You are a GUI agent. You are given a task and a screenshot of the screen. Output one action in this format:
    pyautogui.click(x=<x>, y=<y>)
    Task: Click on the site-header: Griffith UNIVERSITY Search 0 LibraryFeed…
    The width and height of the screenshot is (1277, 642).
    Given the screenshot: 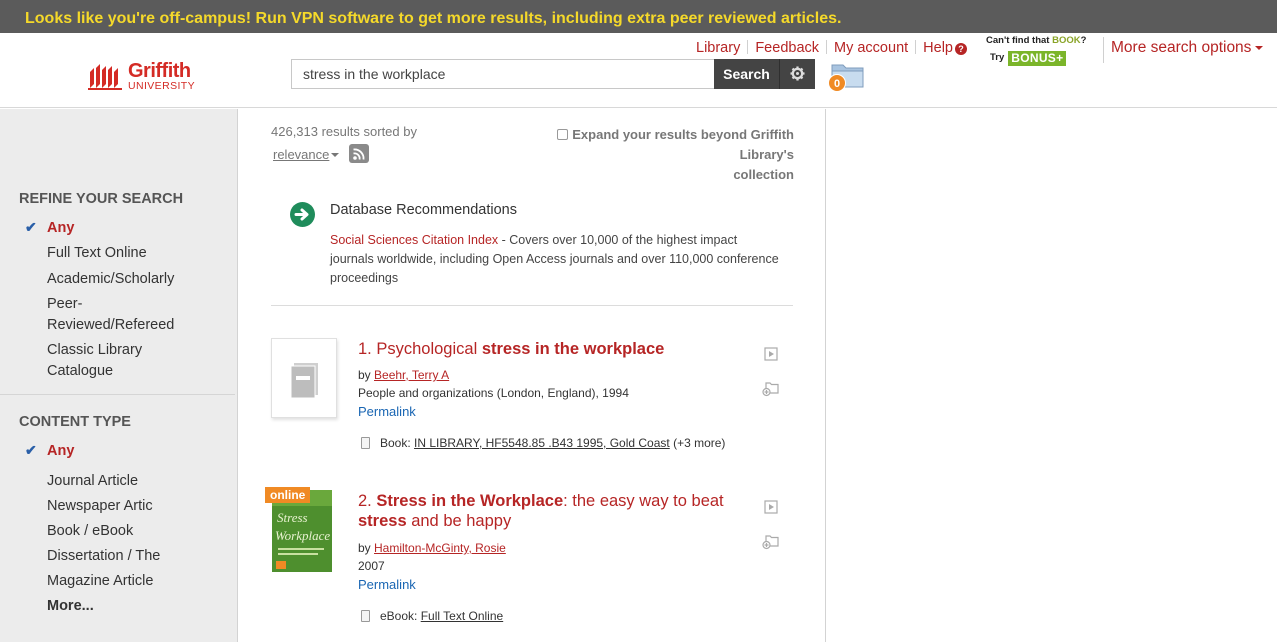 What is the action you would take?
    pyautogui.click(x=638, y=70)
    